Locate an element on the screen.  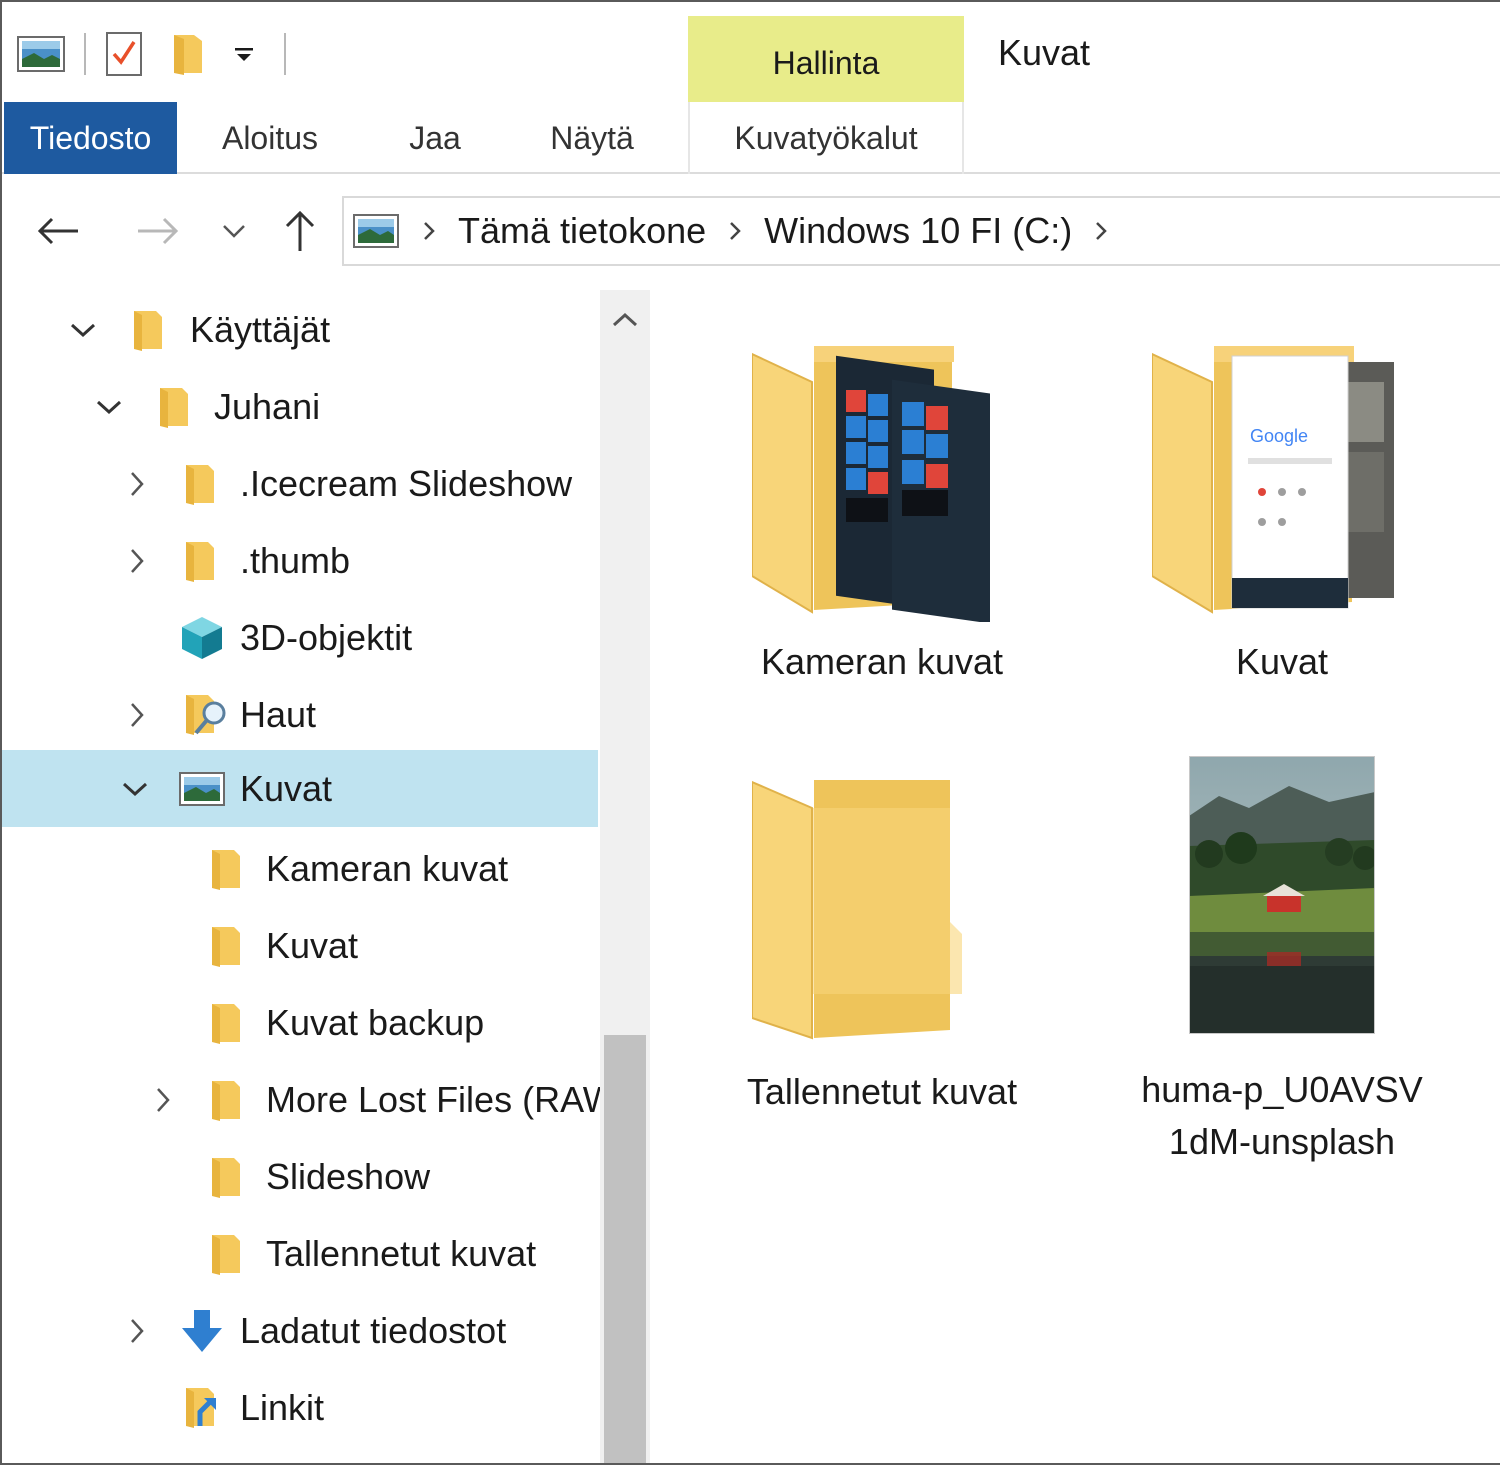
pictures-window-icon is located at coordinates (41, 54).